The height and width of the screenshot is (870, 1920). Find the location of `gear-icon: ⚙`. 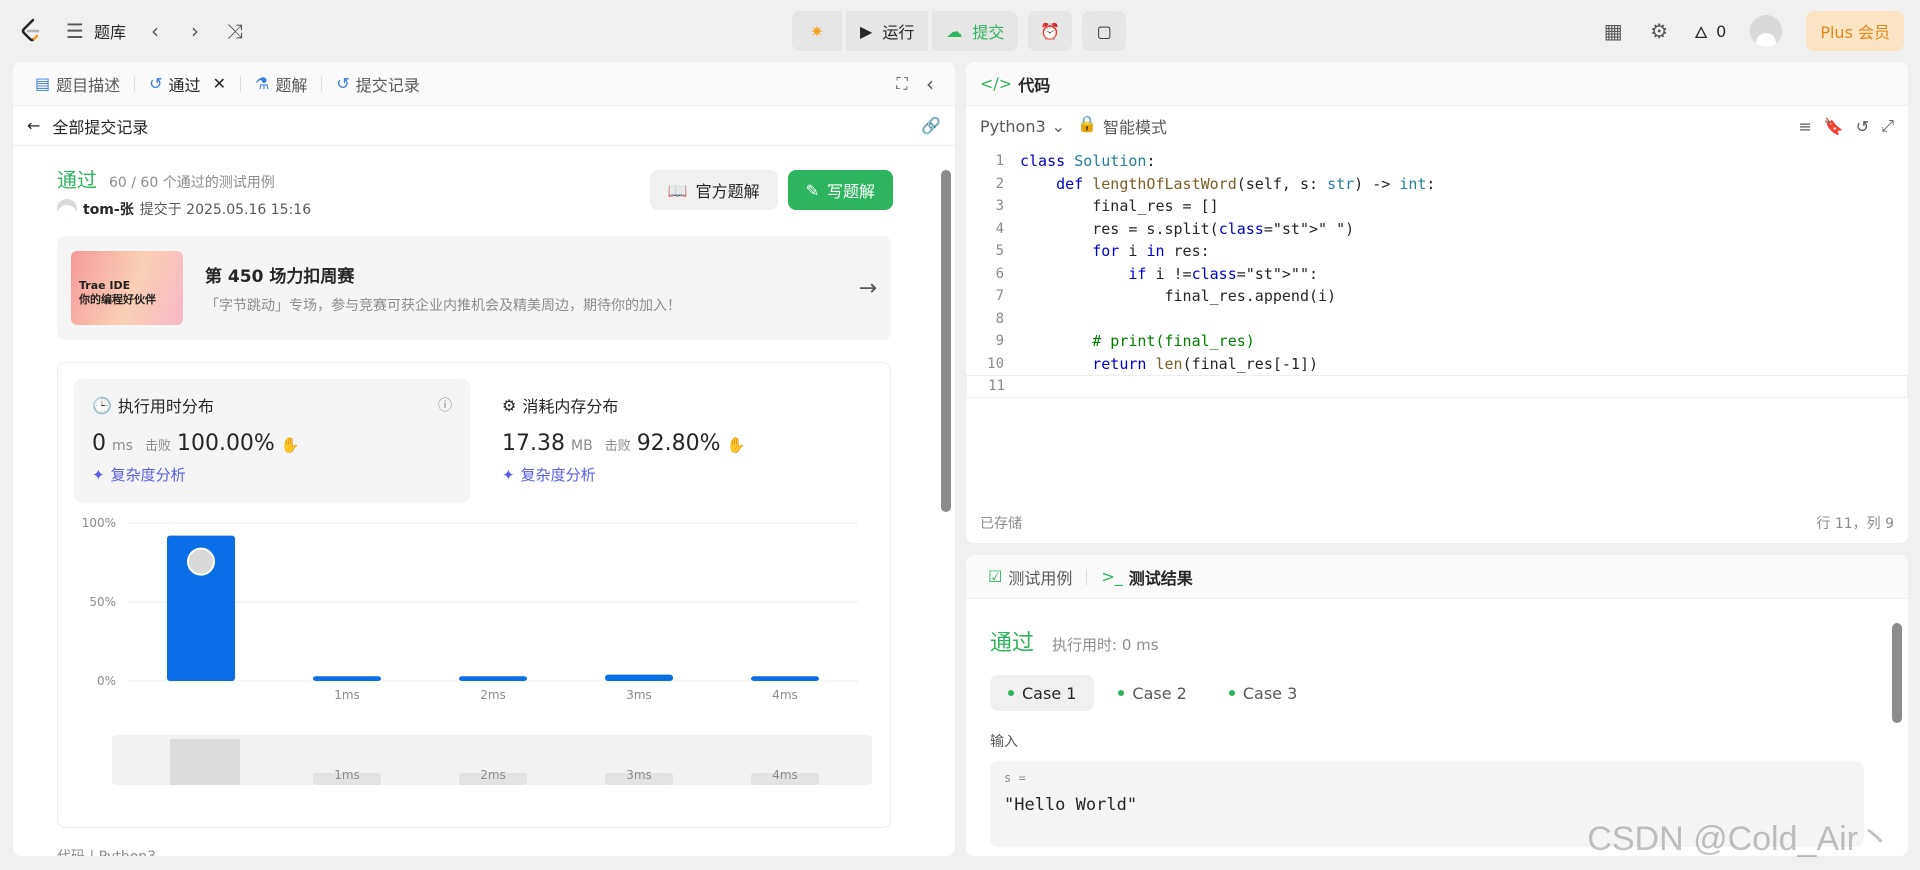

gear-icon: ⚙ is located at coordinates (1659, 31).